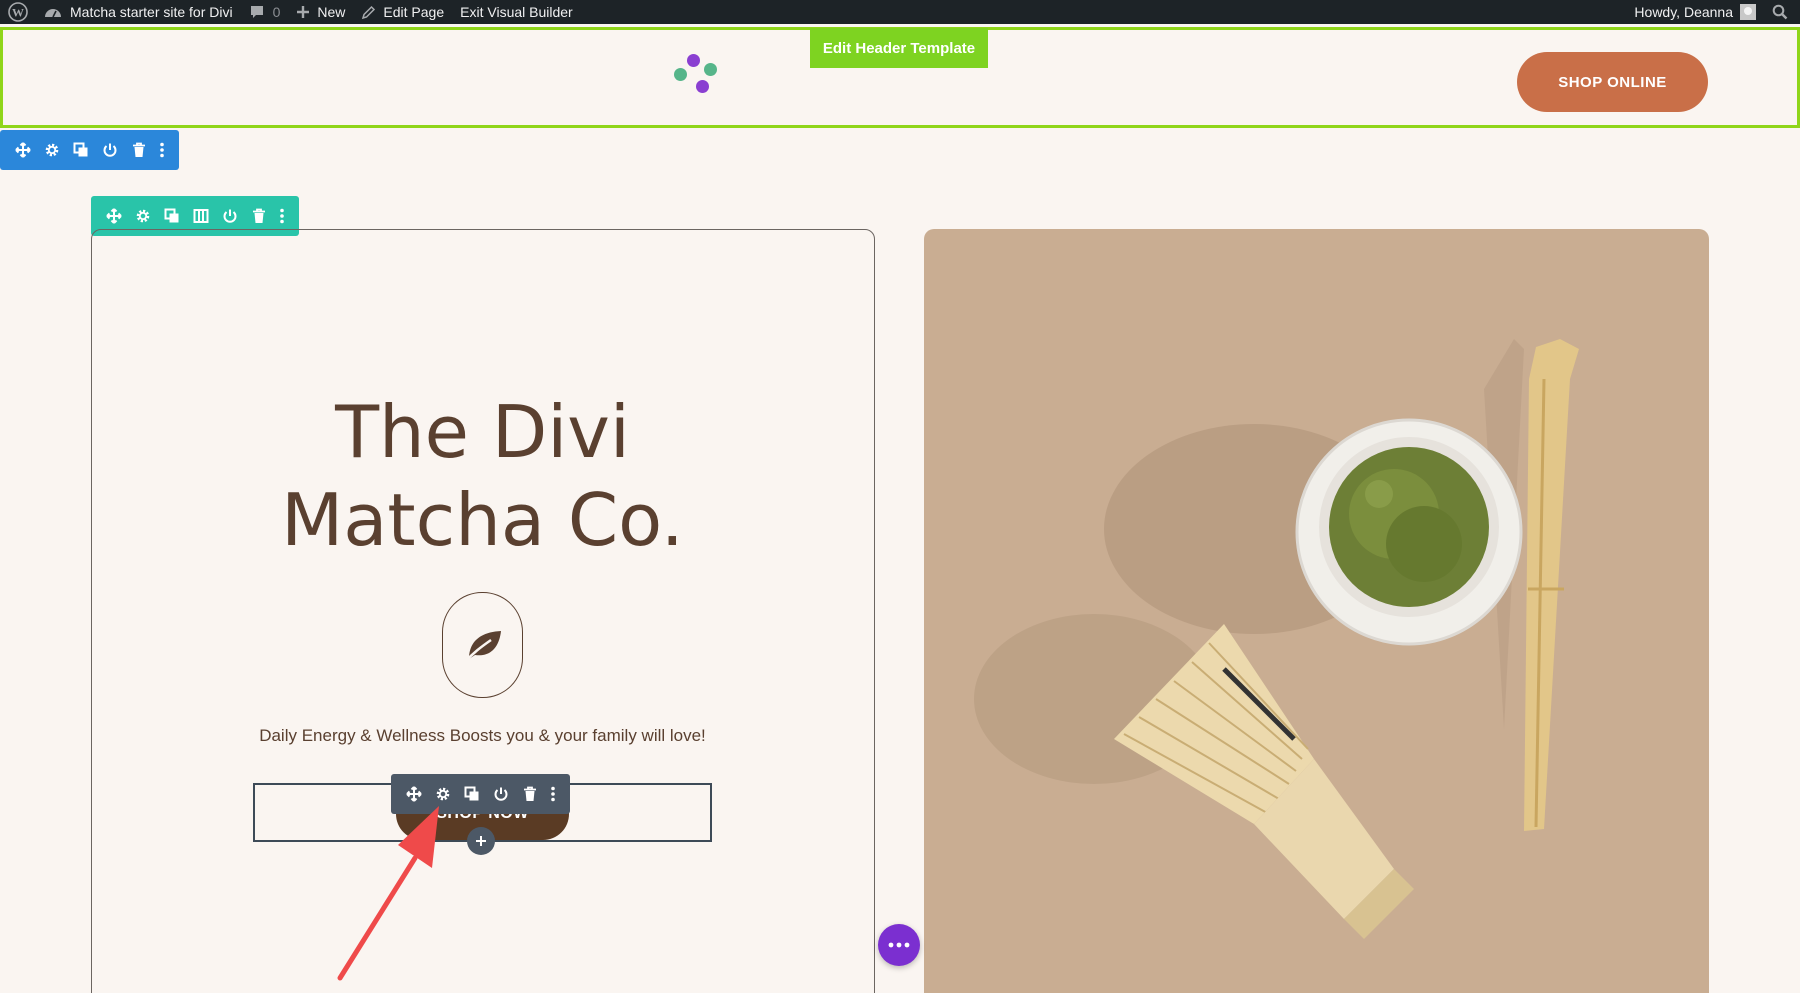  Describe the element at coordinates (482, 476) in the screenshot. I see `hero-title: The Divi Matcha Co.` at that location.